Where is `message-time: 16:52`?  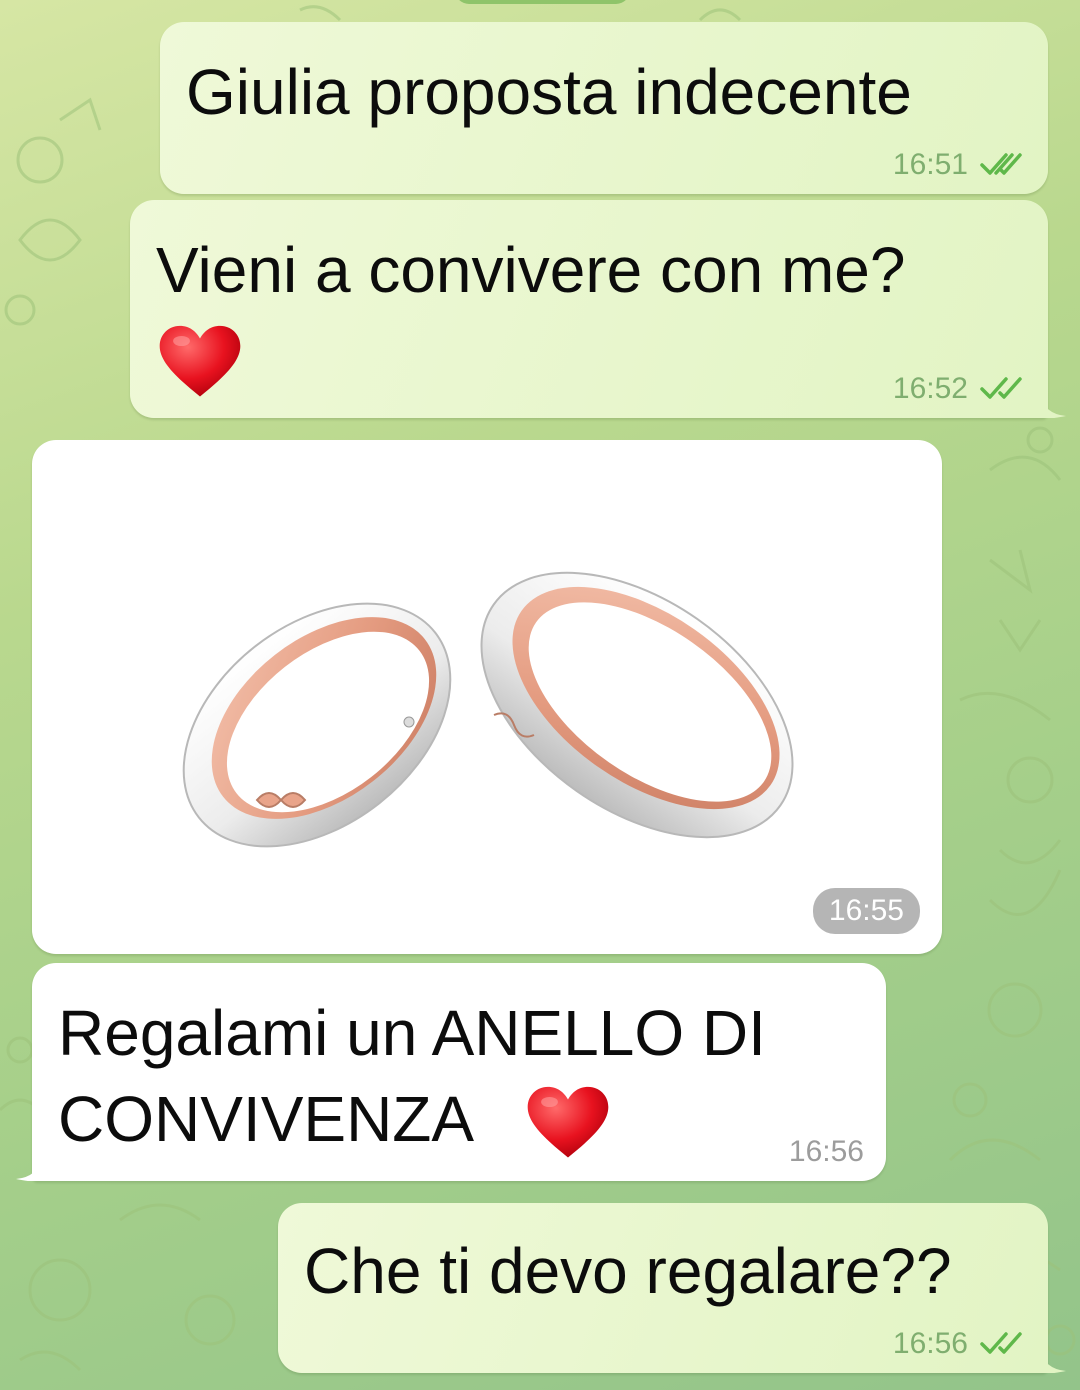 message-time: 16:52 is located at coordinates (930, 388).